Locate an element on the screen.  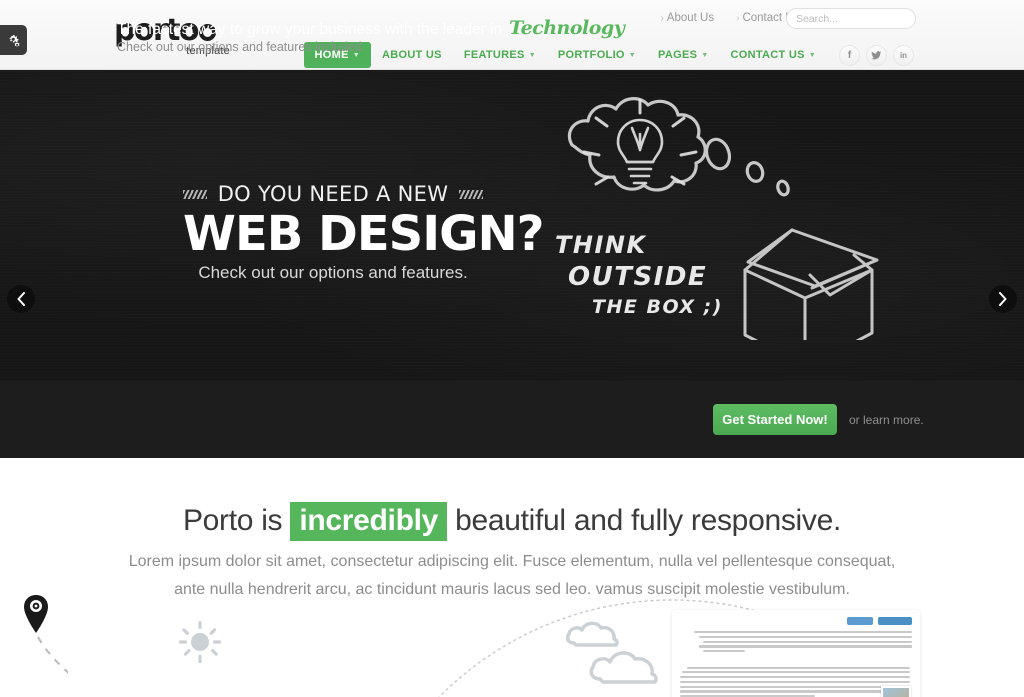
nav-item-contact-us: CONTACT US ▼ is located at coordinates (773, 55).